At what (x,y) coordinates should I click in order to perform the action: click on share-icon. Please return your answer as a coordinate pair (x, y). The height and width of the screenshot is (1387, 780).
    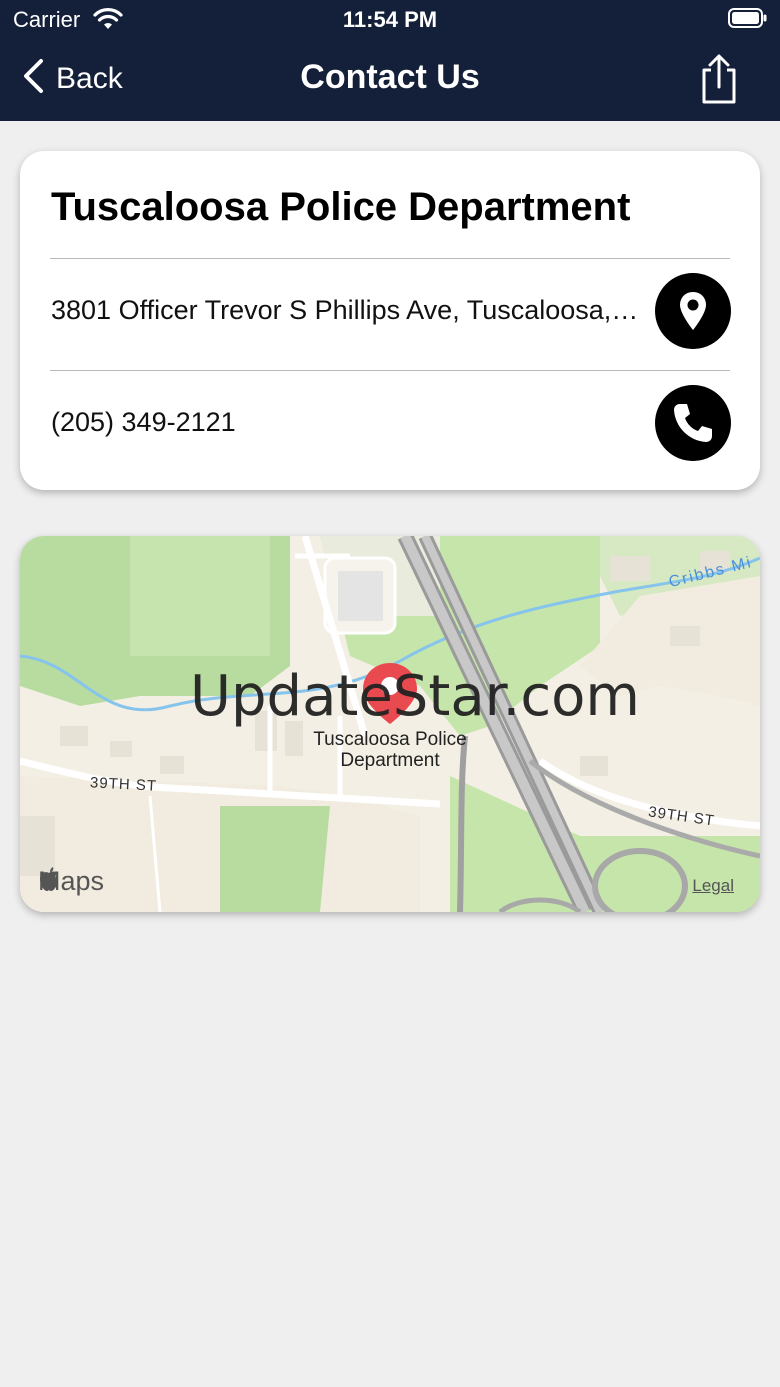
    Looking at the image, I should click on (719, 79).